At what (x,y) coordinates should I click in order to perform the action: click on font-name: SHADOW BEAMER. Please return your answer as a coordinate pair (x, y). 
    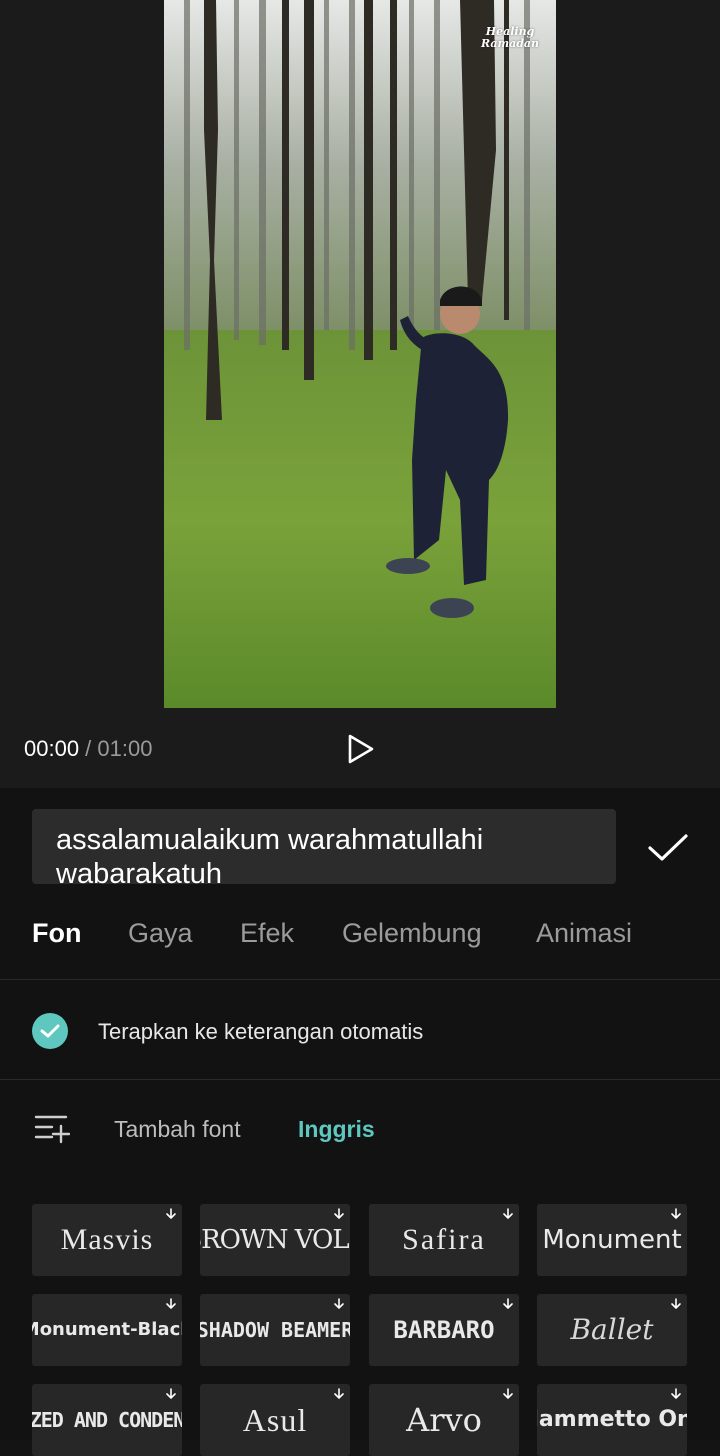
    Looking at the image, I should click on (275, 1330).